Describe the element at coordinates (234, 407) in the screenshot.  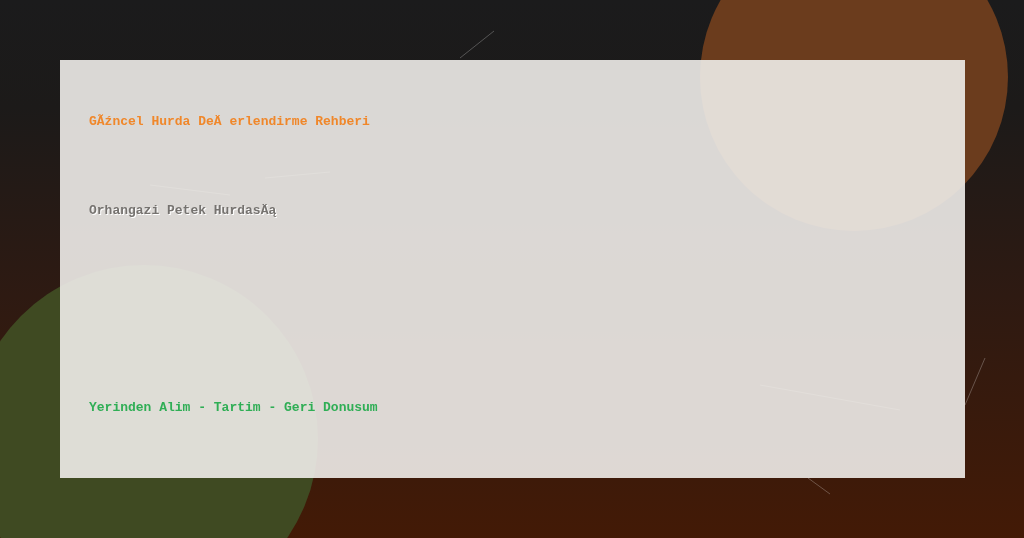
I see `banner-tagline: Yerinden Alim - Tartim - Geri Donusum` at that location.